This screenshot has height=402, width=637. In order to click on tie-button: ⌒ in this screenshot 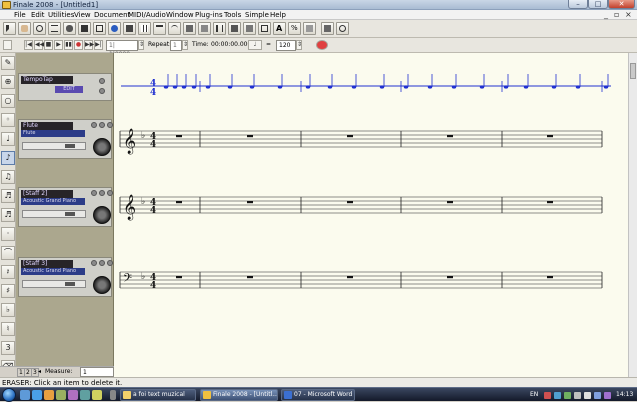, I will do `click(8, 253)`.